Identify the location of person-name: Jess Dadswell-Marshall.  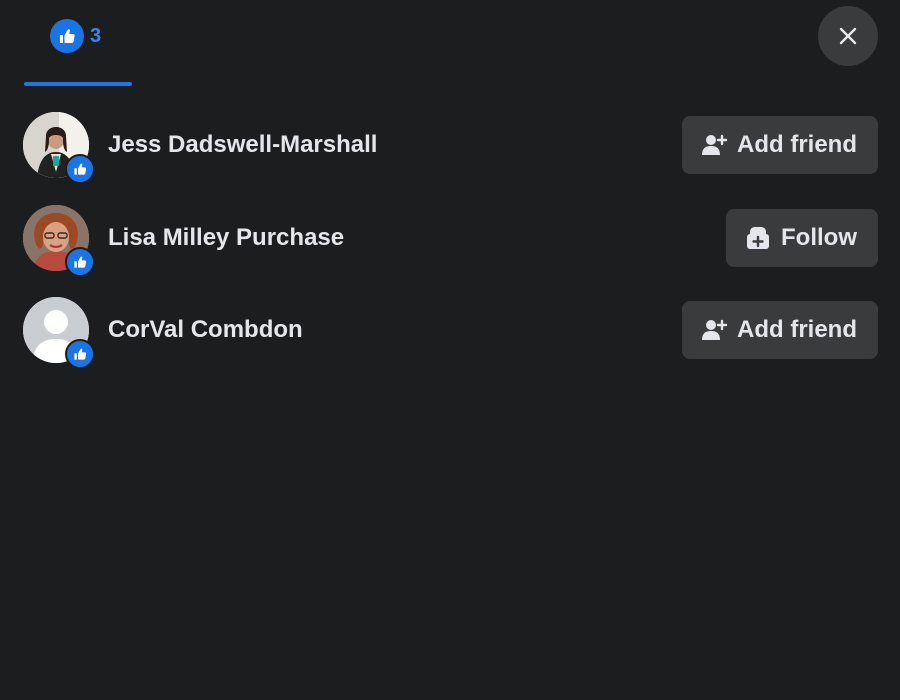
(242, 145).